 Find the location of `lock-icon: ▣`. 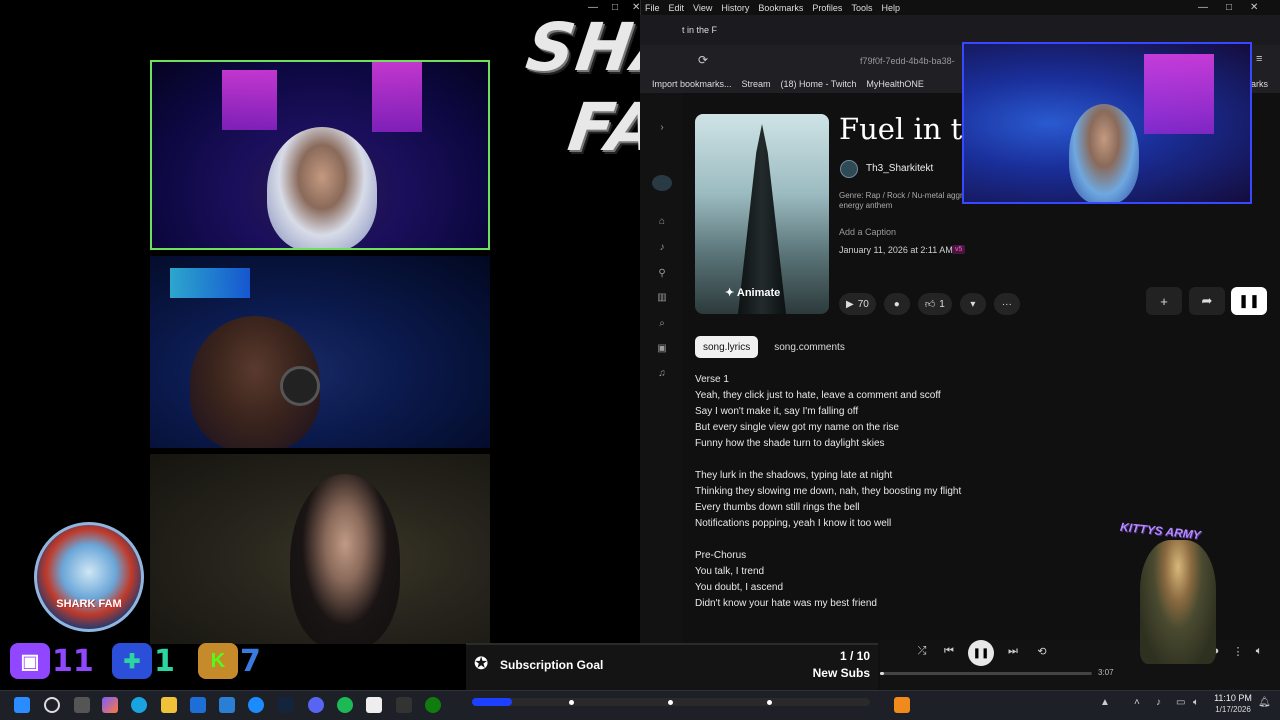

lock-icon: ▣ is located at coordinates (662, 349).